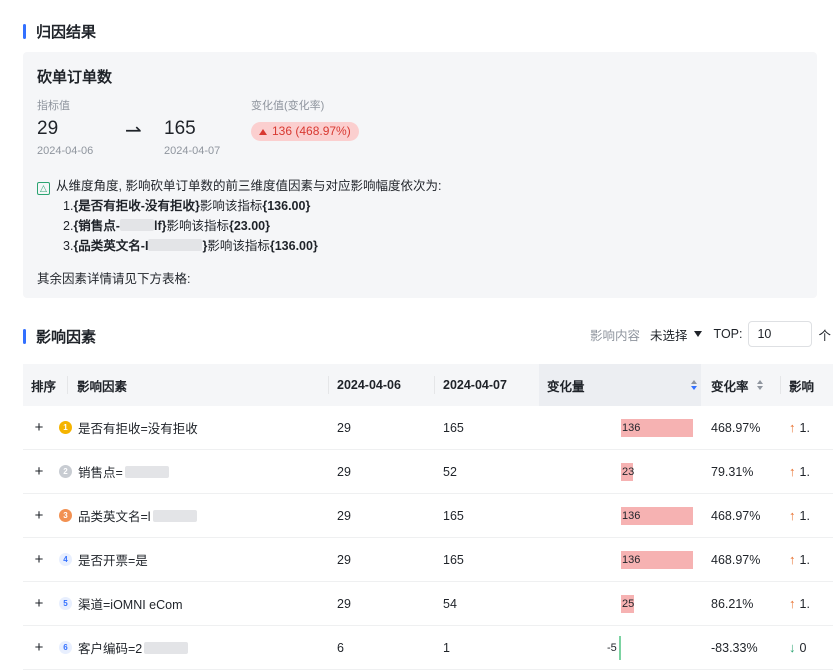  Describe the element at coordinates (53, 106) in the screenshot. I see `value-label: 指标值` at that location.